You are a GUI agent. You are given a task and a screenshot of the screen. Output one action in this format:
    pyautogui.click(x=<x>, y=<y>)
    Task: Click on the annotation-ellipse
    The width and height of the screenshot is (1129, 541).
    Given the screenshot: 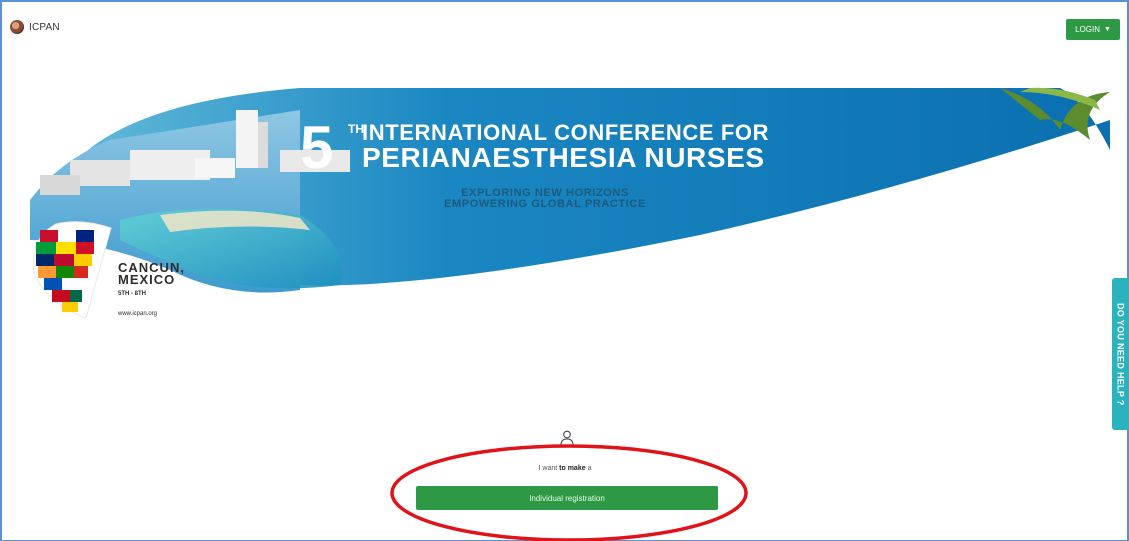 What is the action you would take?
    pyautogui.click(x=569, y=492)
    